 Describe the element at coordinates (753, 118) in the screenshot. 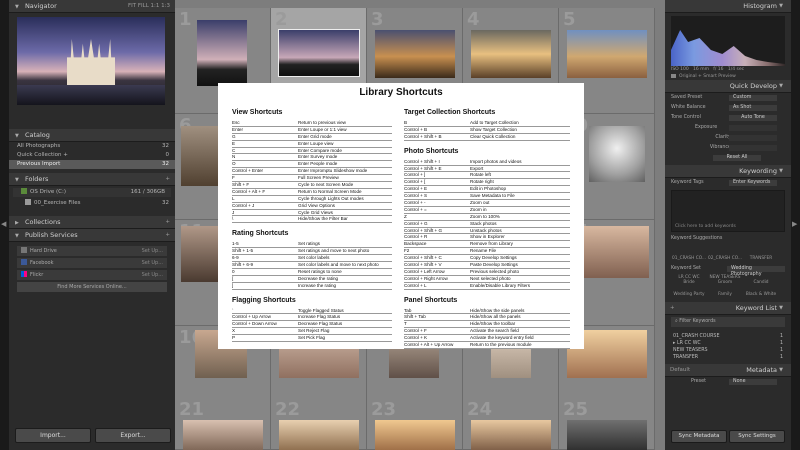

I see `auto-tone-button: Auto Tone` at that location.